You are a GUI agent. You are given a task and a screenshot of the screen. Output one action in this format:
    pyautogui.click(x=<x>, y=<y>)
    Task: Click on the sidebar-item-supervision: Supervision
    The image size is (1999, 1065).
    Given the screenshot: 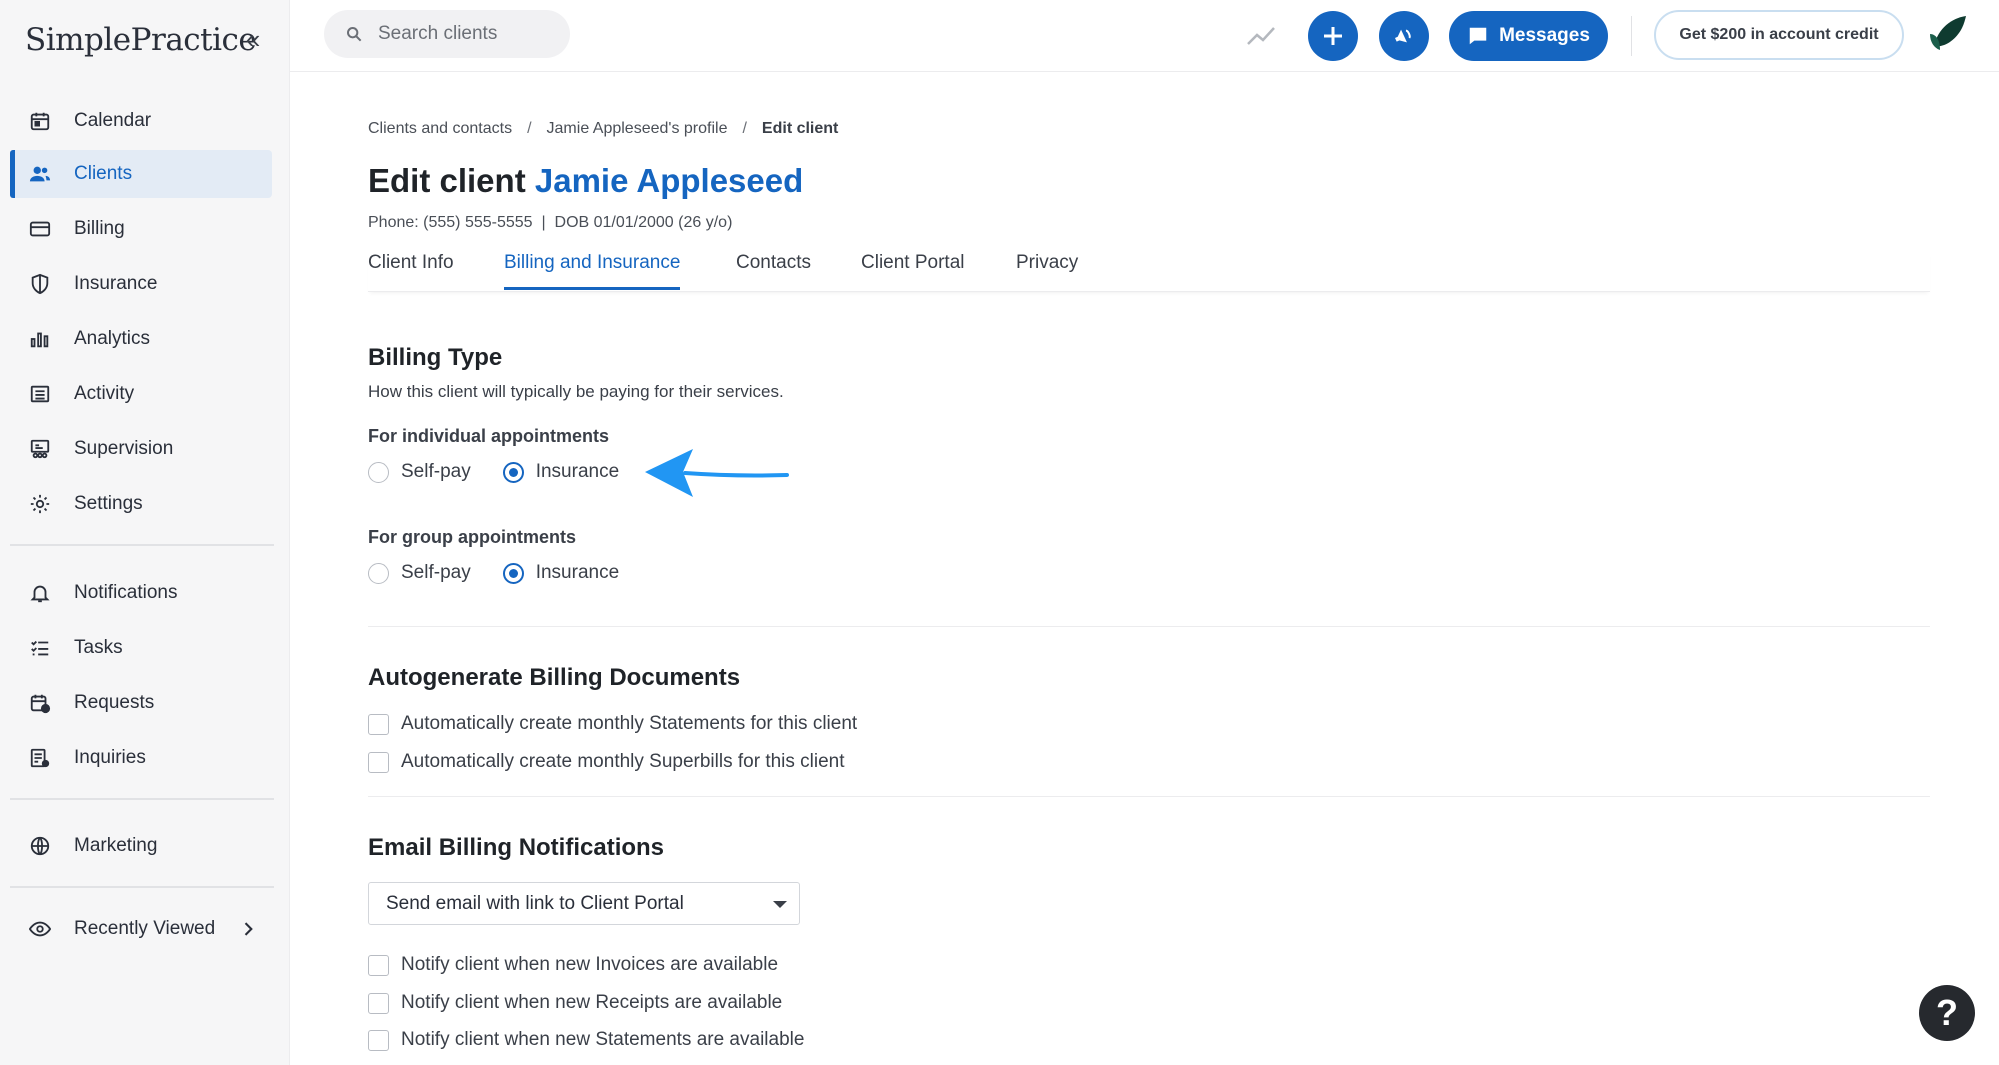 What is the action you would take?
    pyautogui.click(x=141, y=449)
    